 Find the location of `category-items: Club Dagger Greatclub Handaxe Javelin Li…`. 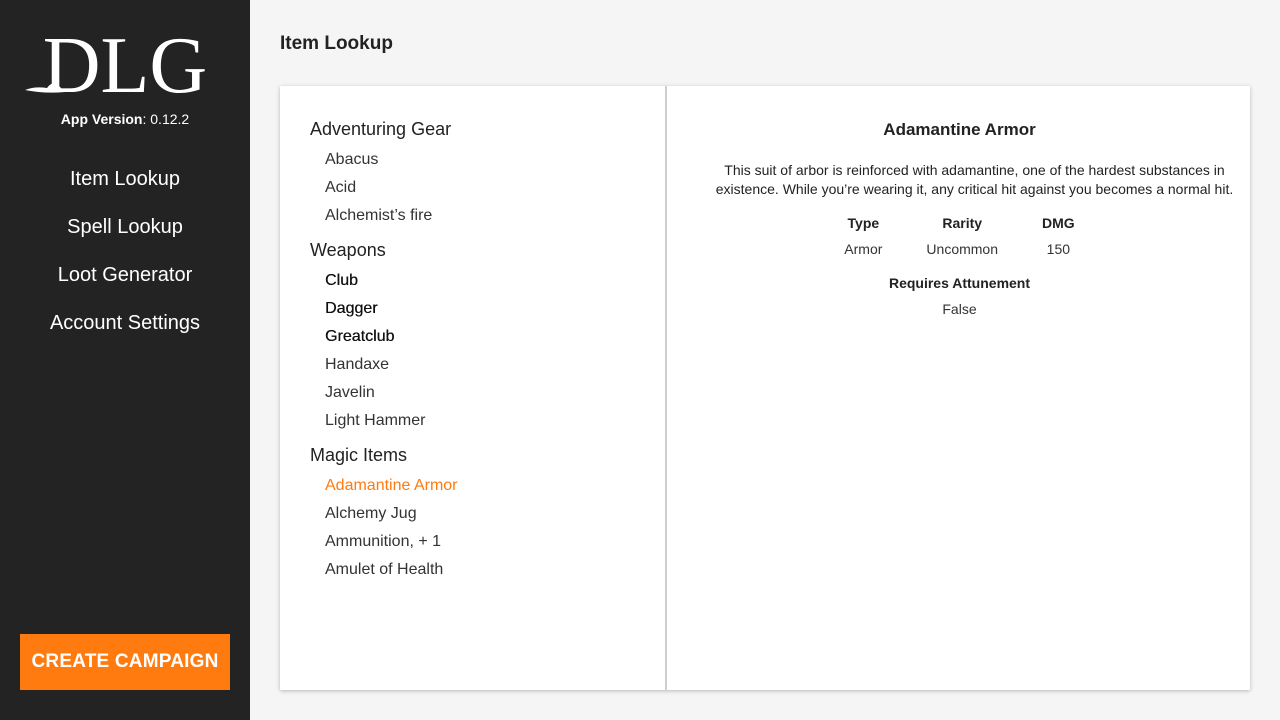

category-items: Club Dagger Greatclub Handaxe Javelin Li… is located at coordinates (495, 351).